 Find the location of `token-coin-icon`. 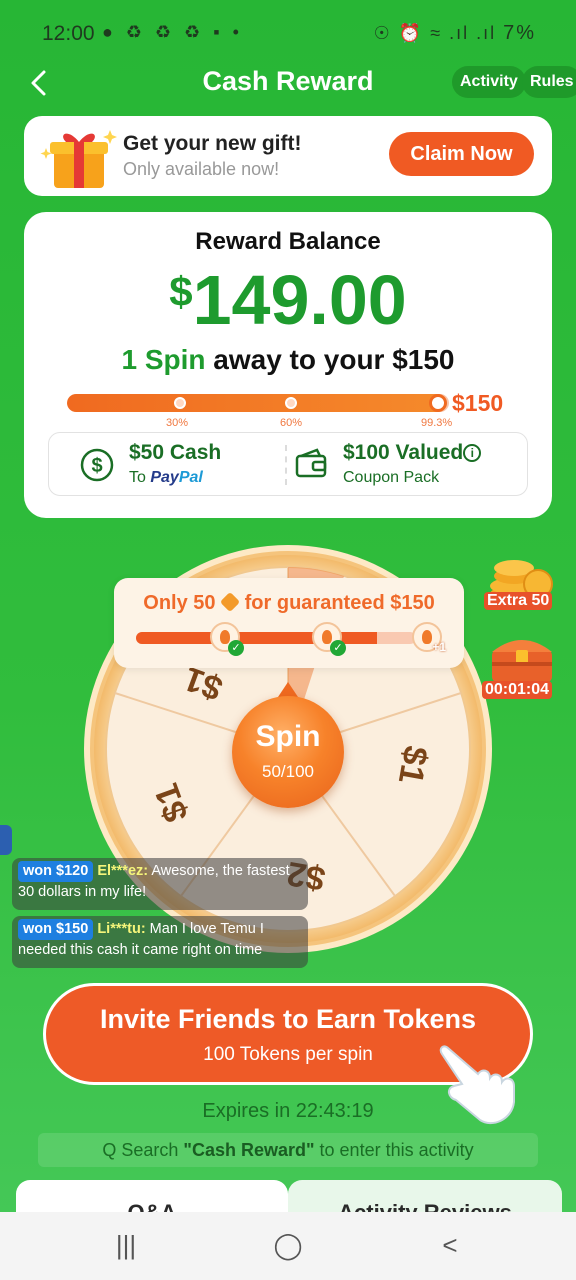

token-coin-icon is located at coordinates (230, 602).